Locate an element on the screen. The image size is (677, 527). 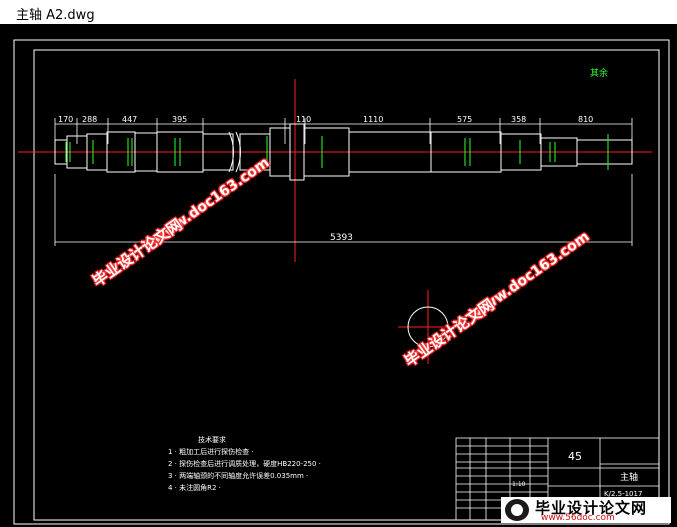
tech-title: 技术要求 is located at coordinates (212, 439).